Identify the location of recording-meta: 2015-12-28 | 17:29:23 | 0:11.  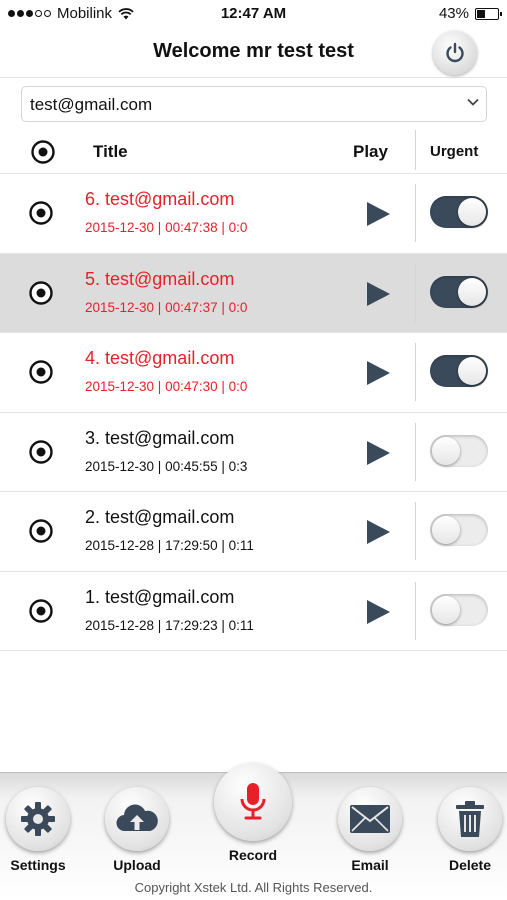
(169, 625).